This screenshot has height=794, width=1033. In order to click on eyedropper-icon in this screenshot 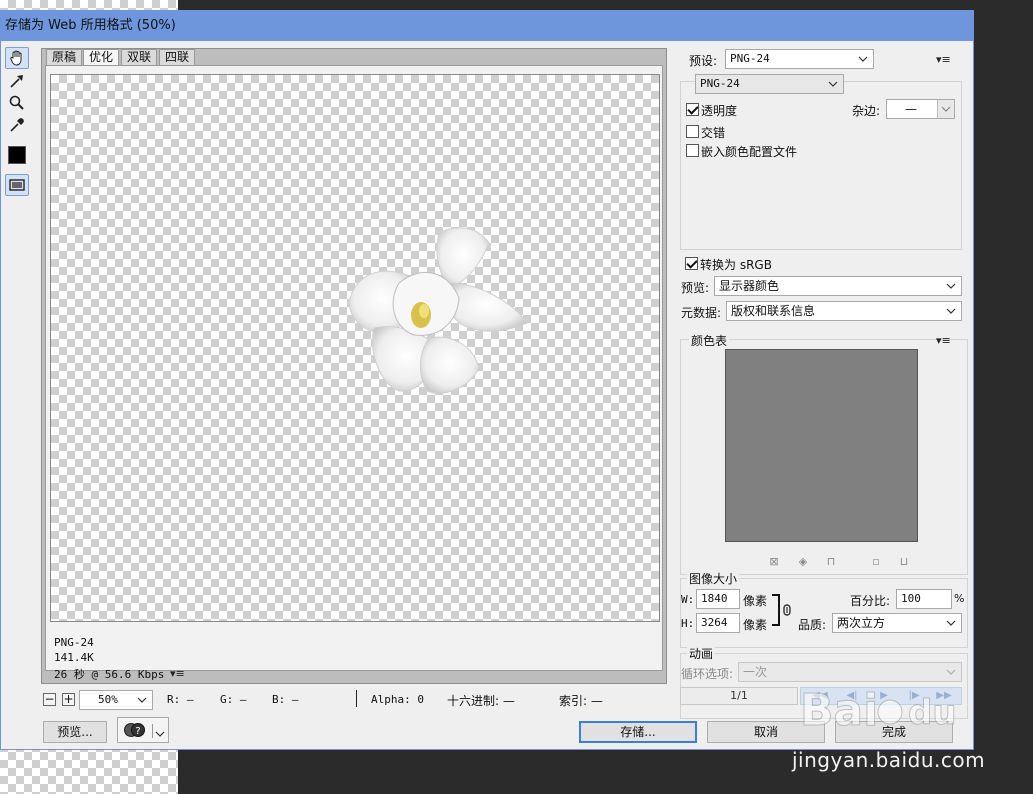, I will do `click(17, 125)`.